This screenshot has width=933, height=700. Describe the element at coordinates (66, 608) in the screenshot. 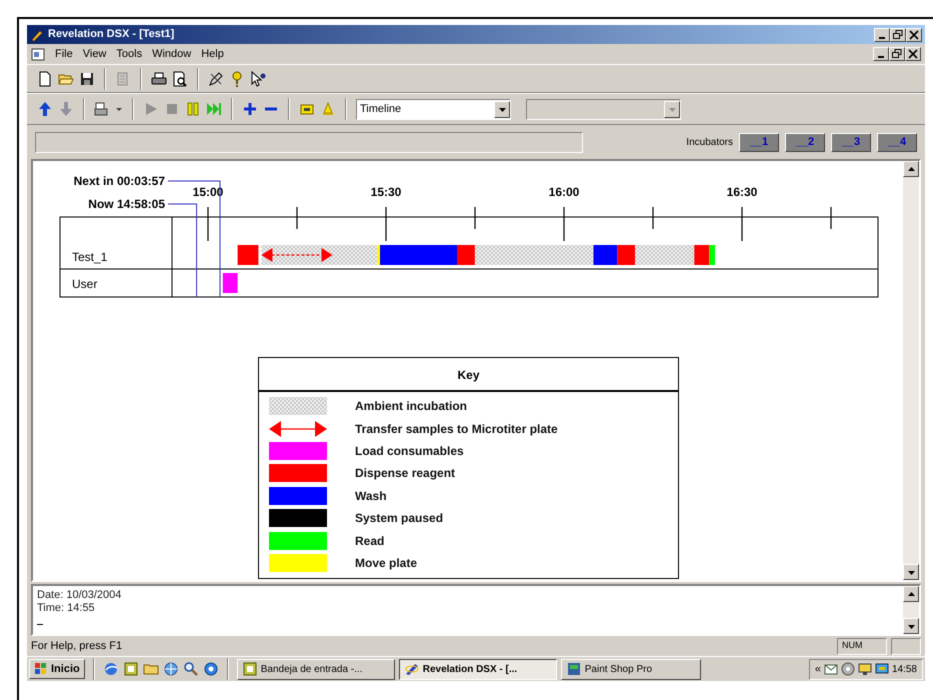

I see `log-line: Time: 14:55` at that location.